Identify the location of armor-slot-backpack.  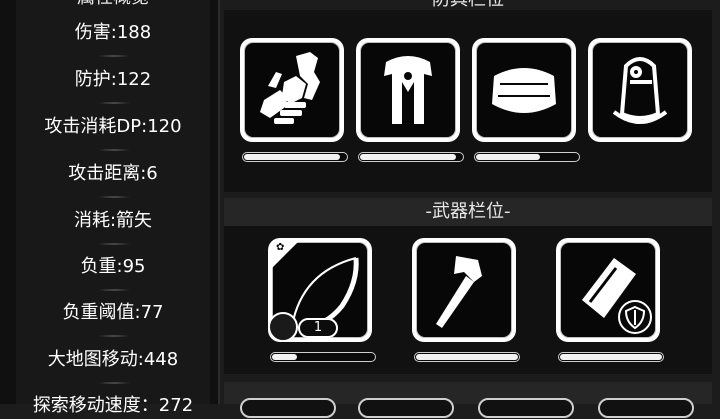
(640, 90).